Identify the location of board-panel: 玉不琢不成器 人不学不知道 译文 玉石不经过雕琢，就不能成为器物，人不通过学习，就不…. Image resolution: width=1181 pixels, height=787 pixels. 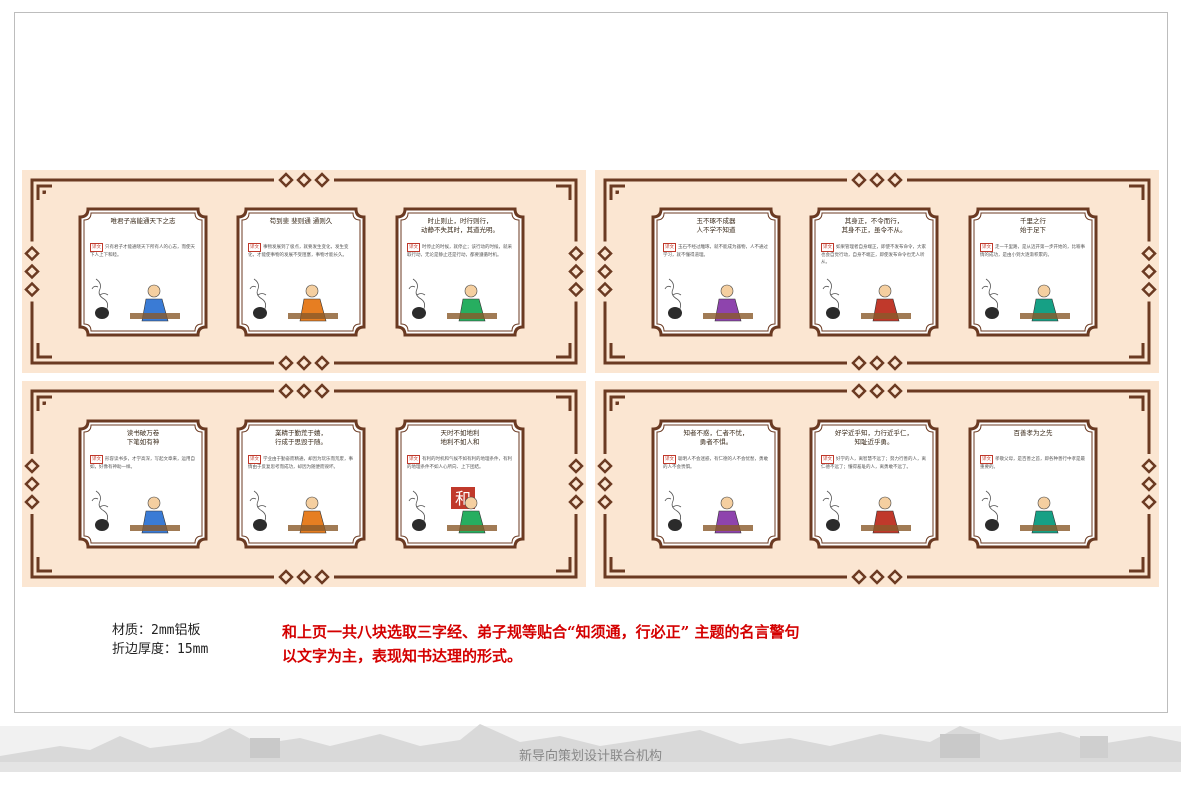
(877, 271).